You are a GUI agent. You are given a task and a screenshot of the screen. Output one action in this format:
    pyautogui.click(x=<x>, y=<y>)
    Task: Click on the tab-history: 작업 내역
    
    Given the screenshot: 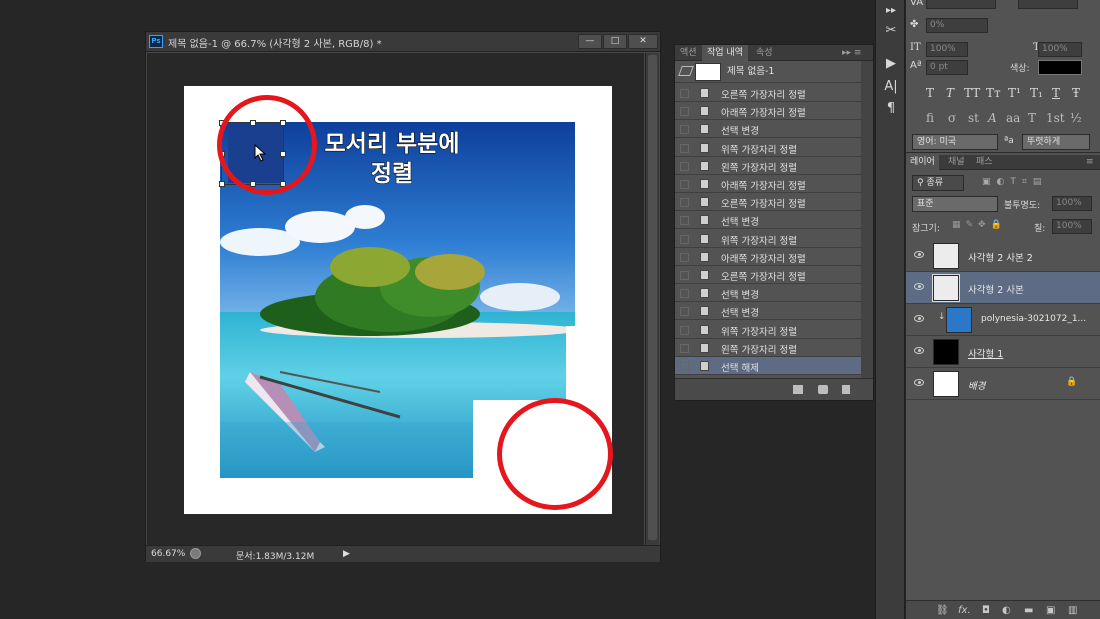 What is the action you would take?
    pyautogui.click(x=725, y=53)
    